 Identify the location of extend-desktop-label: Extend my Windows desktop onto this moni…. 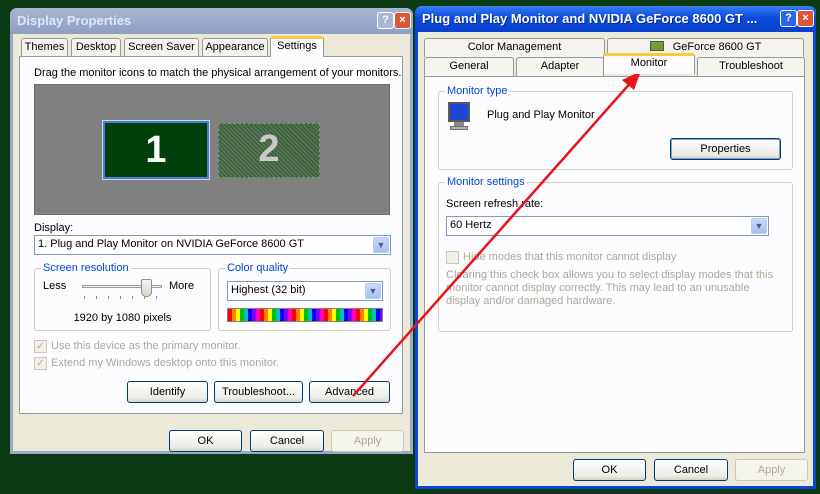
(165, 363).